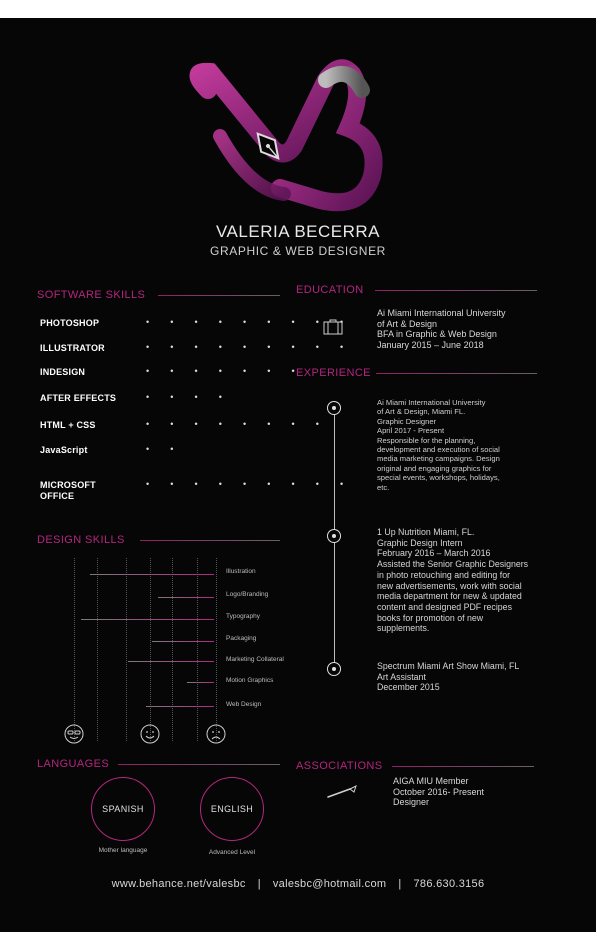 This screenshot has width=596, height=952. I want to click on vb-monogram-logo, so click(286, 135).